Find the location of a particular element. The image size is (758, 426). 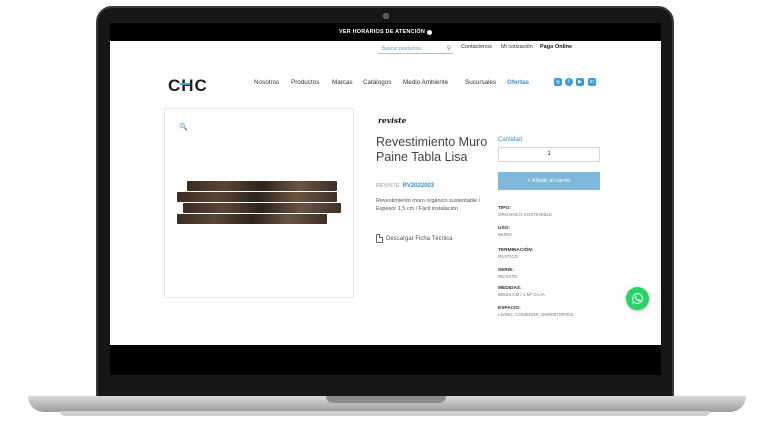

nav-item-nosotros: Nosotros is located at coordinates (266, 82).